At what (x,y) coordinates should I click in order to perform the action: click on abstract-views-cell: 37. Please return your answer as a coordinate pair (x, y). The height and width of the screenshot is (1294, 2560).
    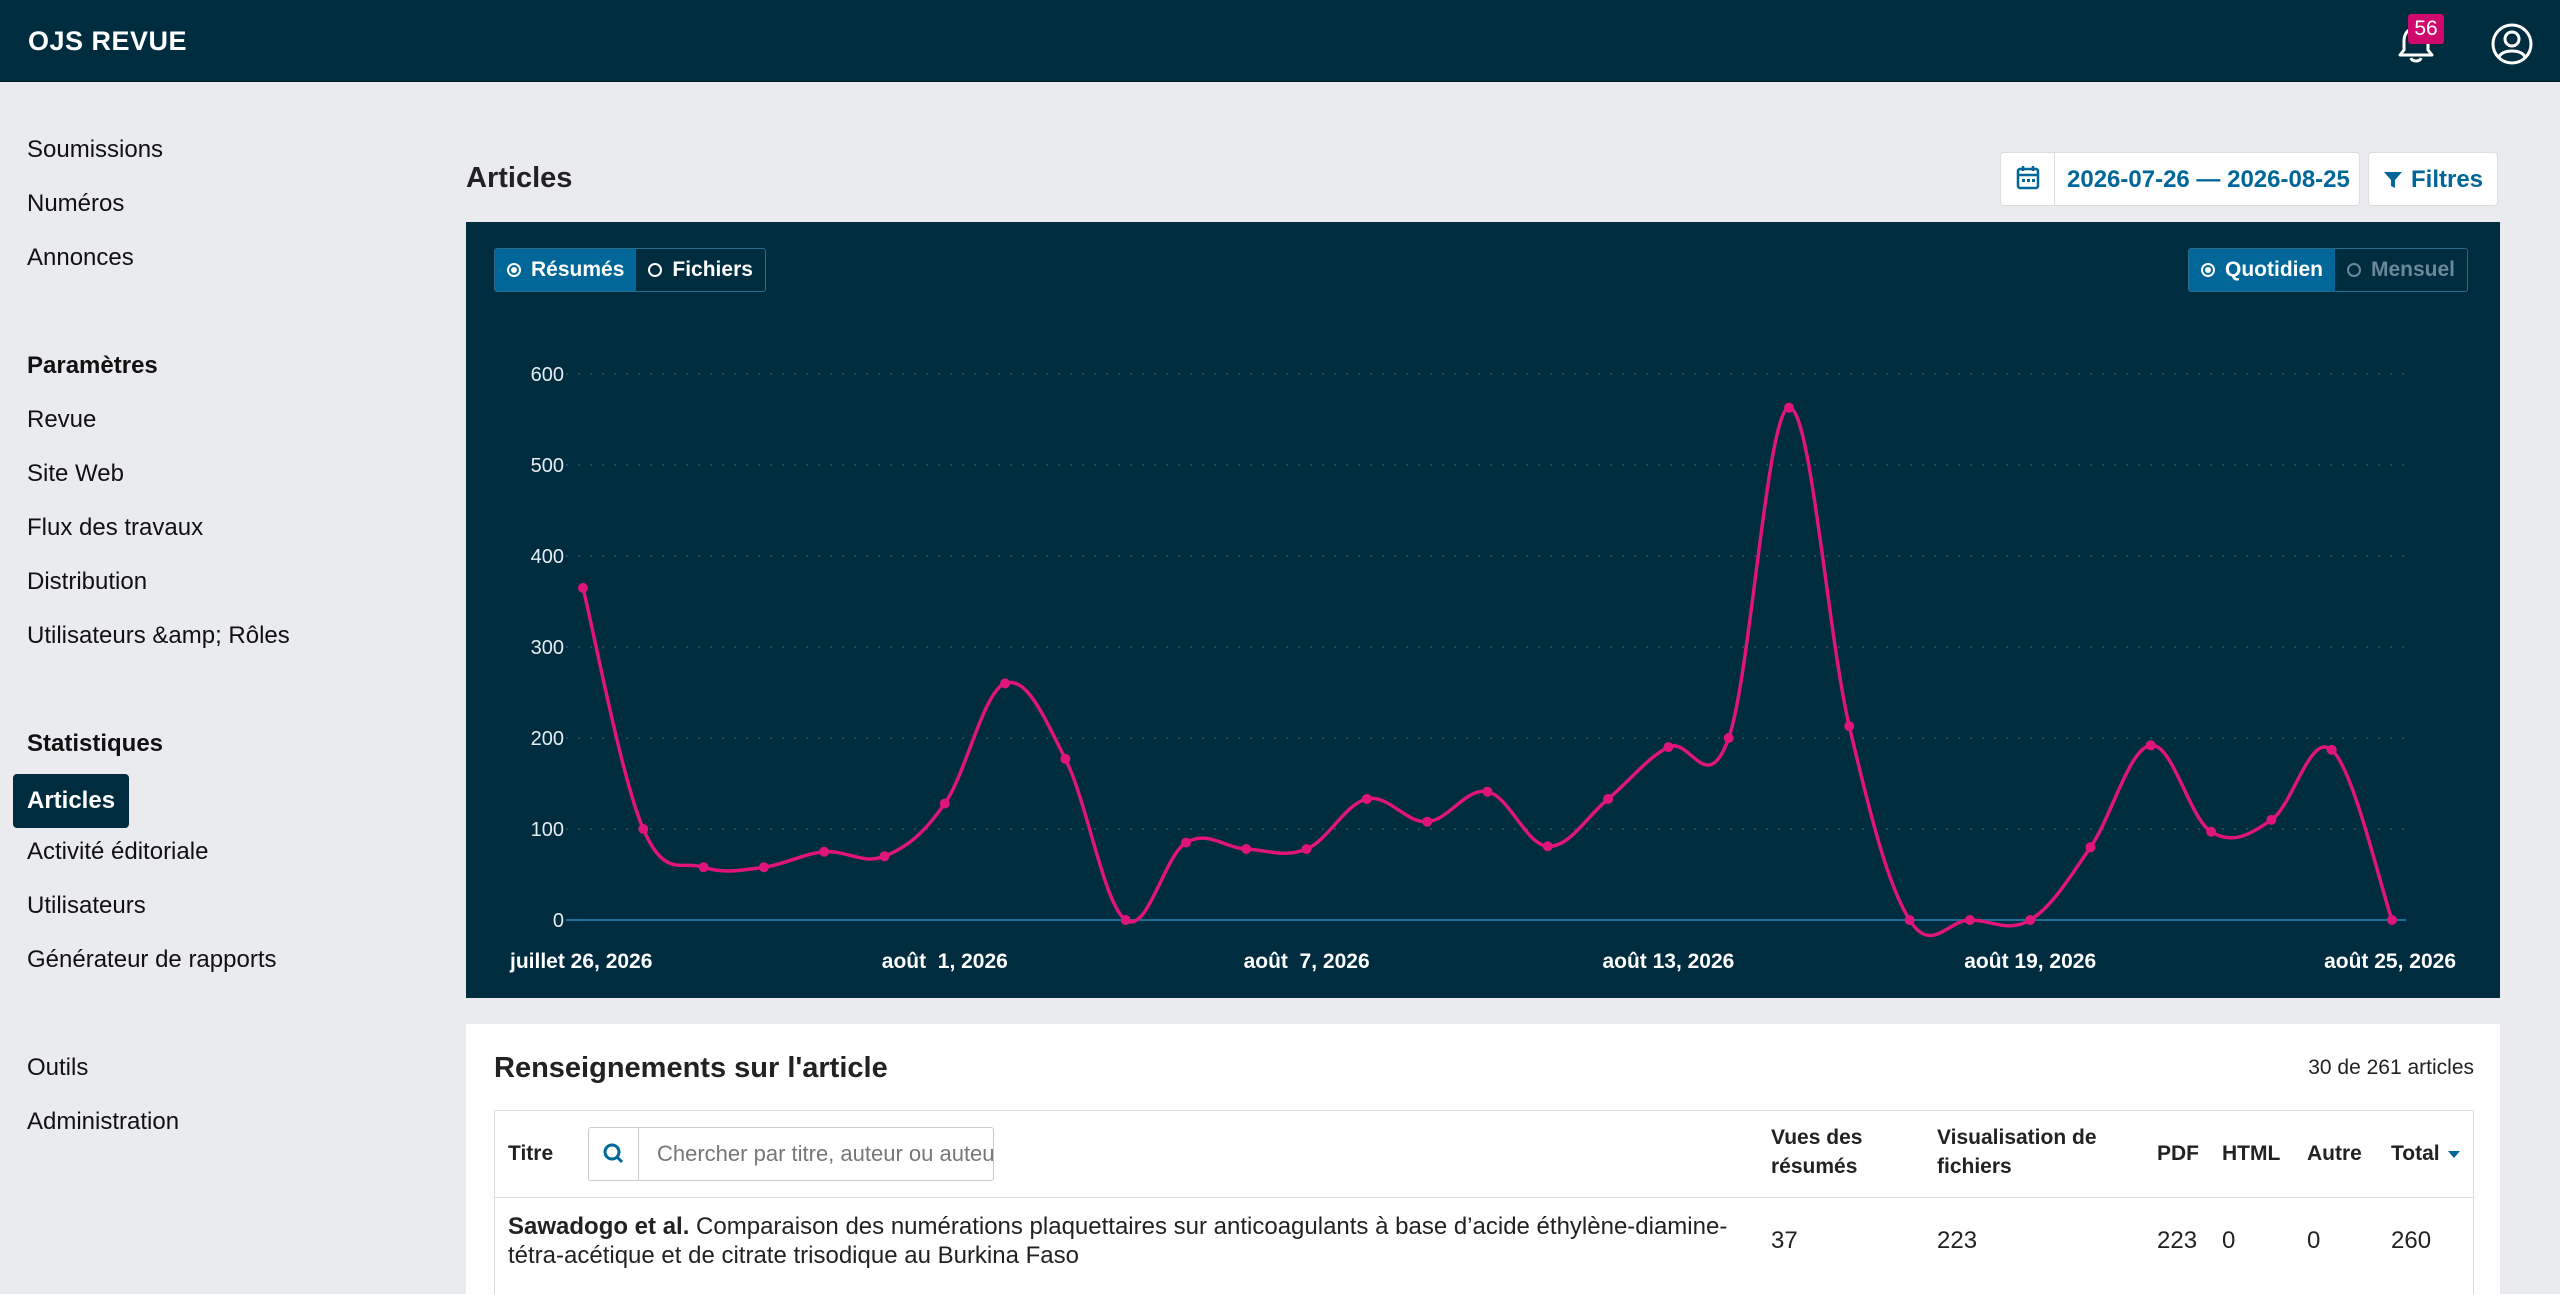
    Looking at the image, I should click on (1784, 1240).